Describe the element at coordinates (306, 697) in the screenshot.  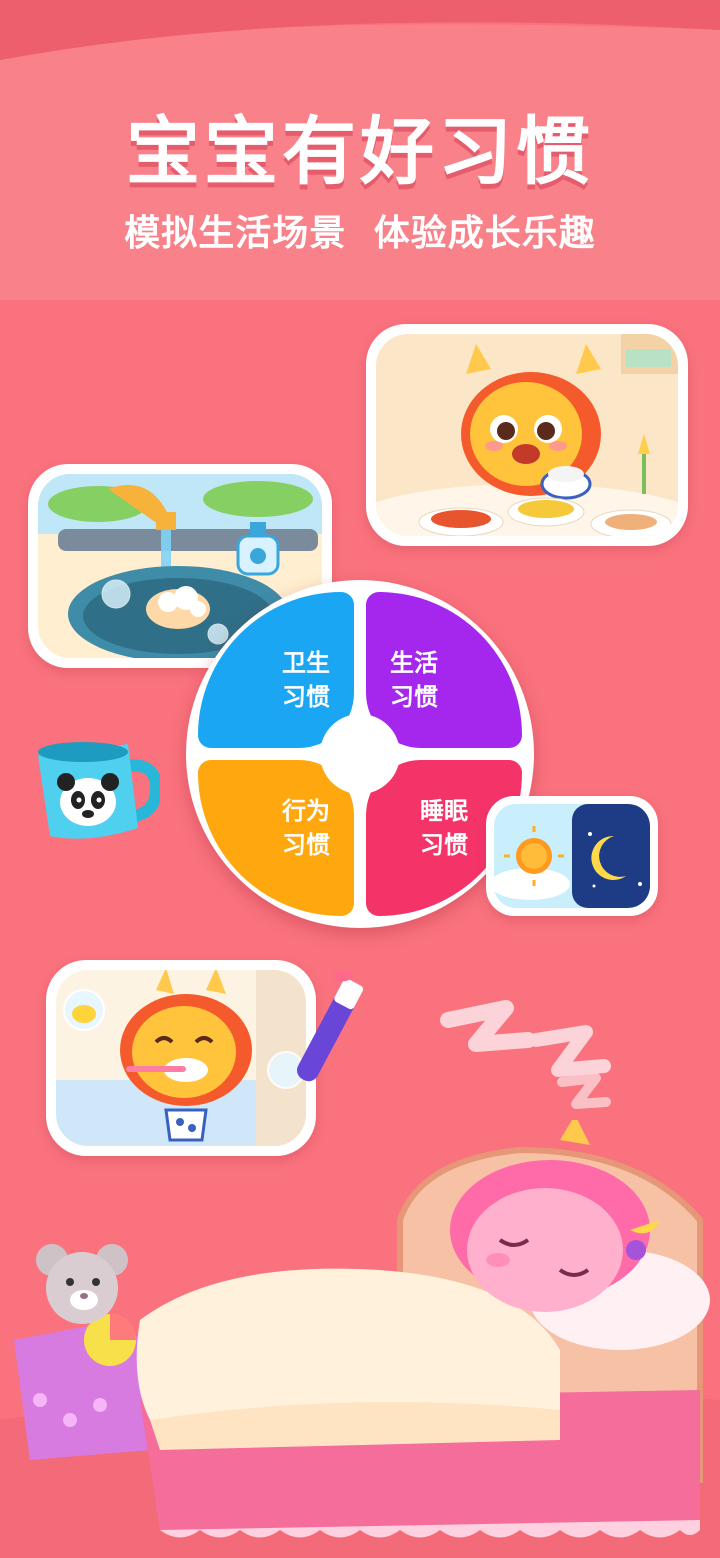
I see `hygiene-habit-label-2: 习惯` at that location.